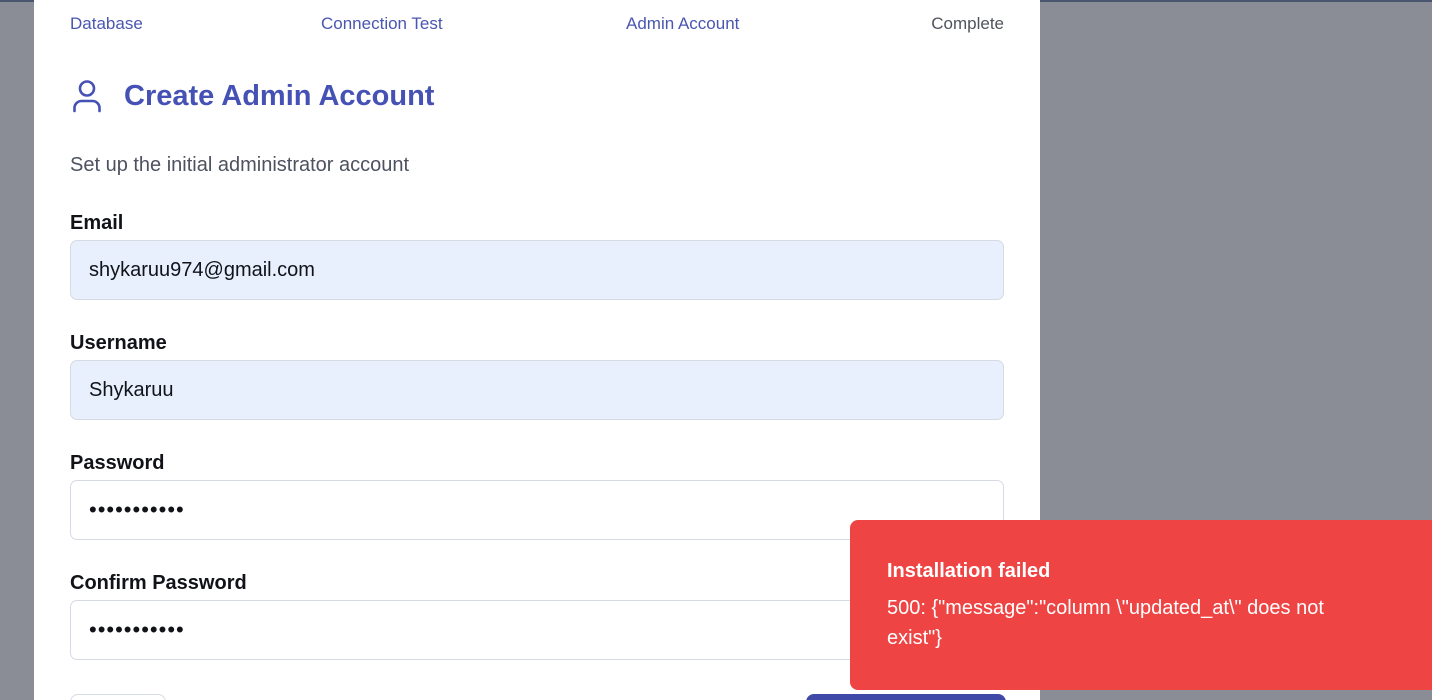  What do you see at coordinates (906, 697) in the screenshot?
I see `next-button` at bounding box center [906, 697].